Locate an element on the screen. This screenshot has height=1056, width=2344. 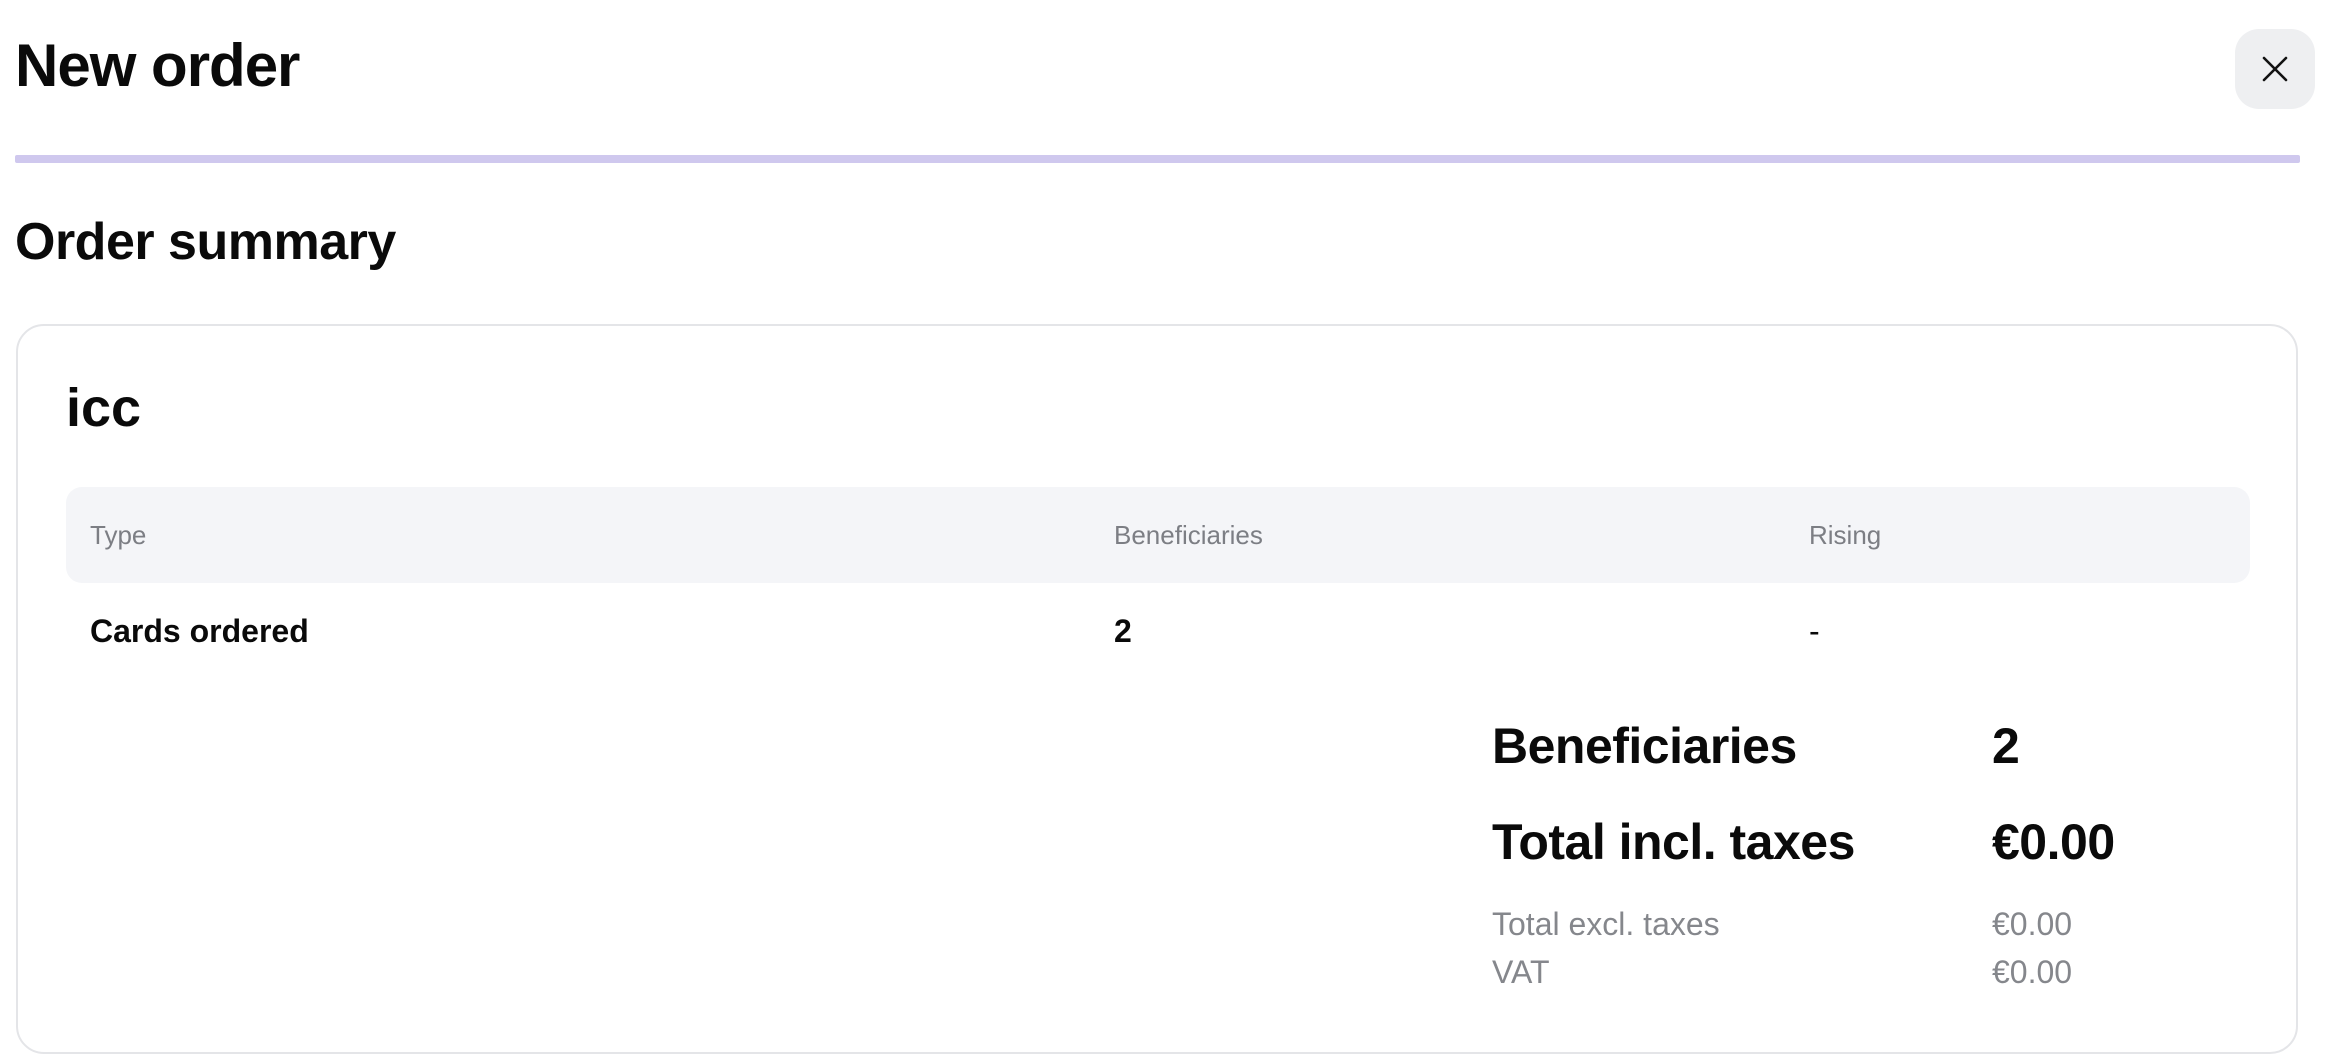
progress-bar is located at coordinates (1157, 159).